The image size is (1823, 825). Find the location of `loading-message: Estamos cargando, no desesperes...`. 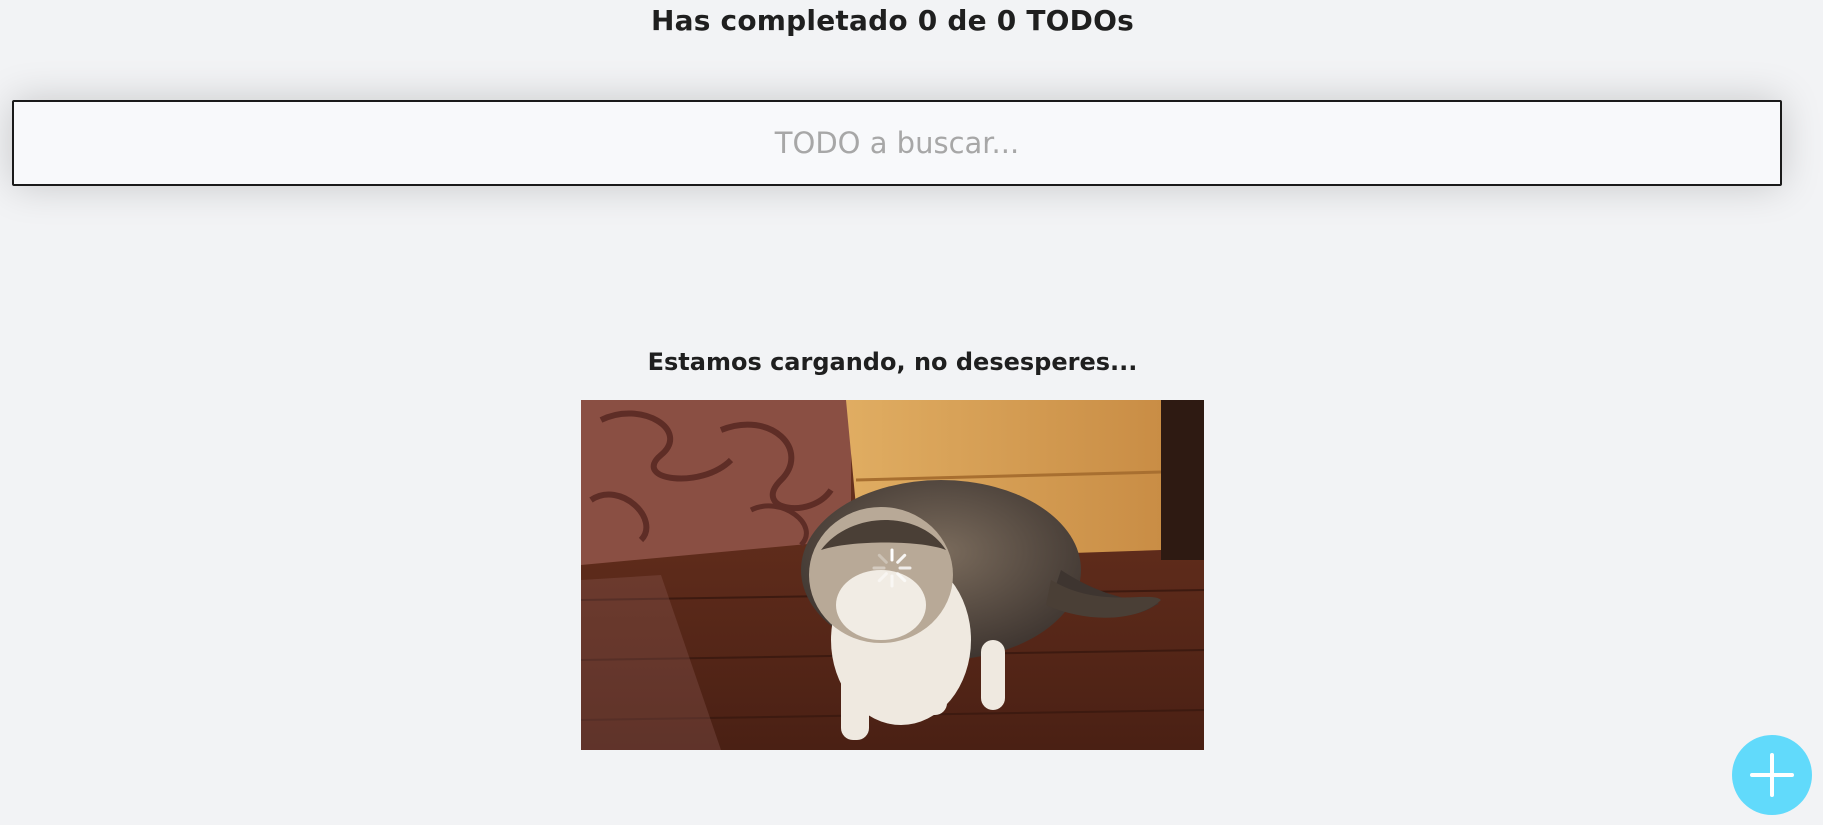

loading-message: Estamos cargando, no desesperes... is located at coordinates (892, 362).